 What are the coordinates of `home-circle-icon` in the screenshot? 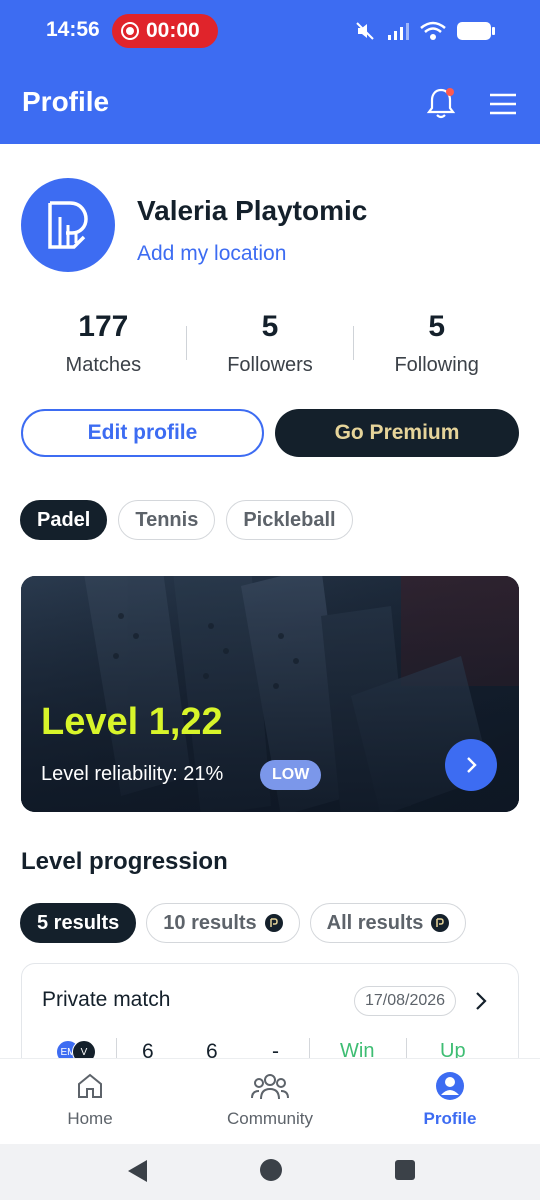 It's located at (271, 1170).